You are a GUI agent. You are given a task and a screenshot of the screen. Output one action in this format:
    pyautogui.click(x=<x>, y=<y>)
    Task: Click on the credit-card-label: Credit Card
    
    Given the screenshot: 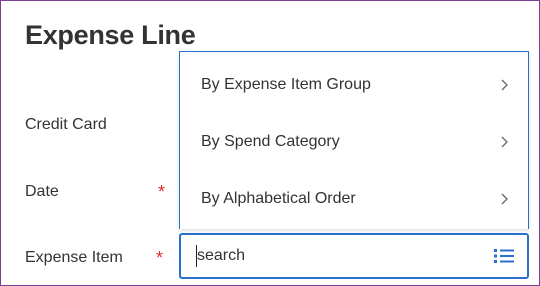 What is the action you would take?
    pyautogui.click(x=66, y=124)
    